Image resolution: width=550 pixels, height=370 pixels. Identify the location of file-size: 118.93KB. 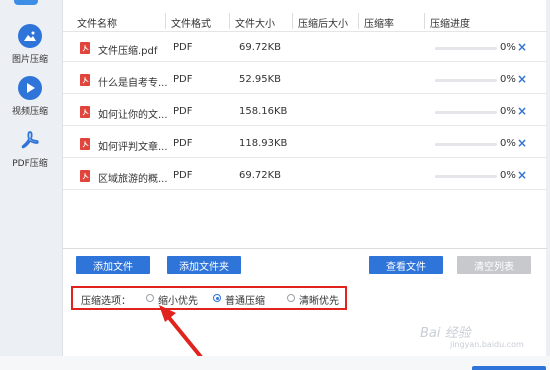
(263, 143).